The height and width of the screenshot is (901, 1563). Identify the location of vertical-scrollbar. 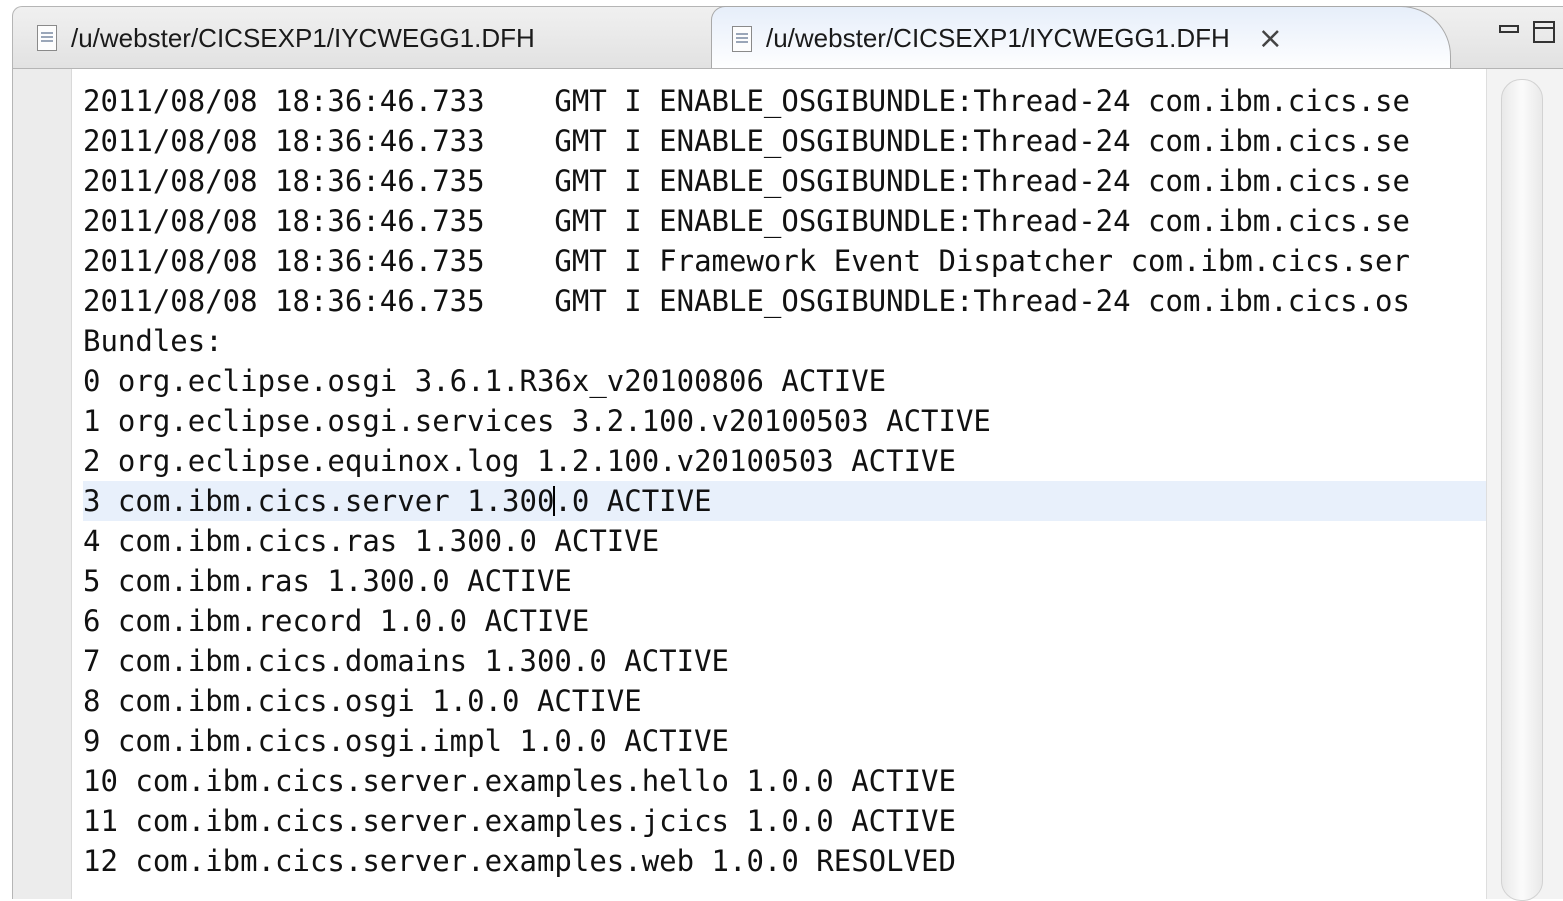
(1524, 485).